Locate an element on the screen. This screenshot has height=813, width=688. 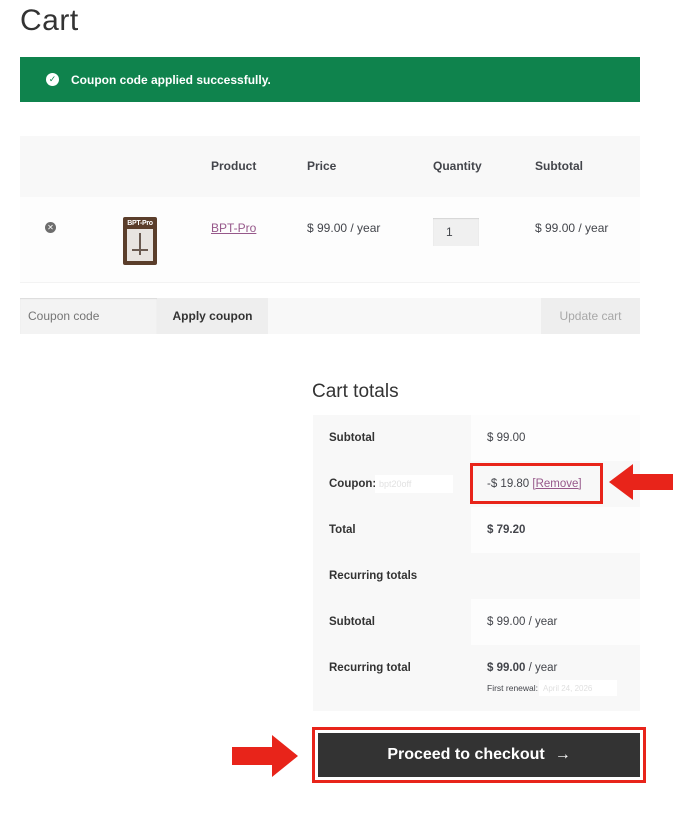
notice-message: Coupon code applied successfully. is located at coordinates (171, 79).